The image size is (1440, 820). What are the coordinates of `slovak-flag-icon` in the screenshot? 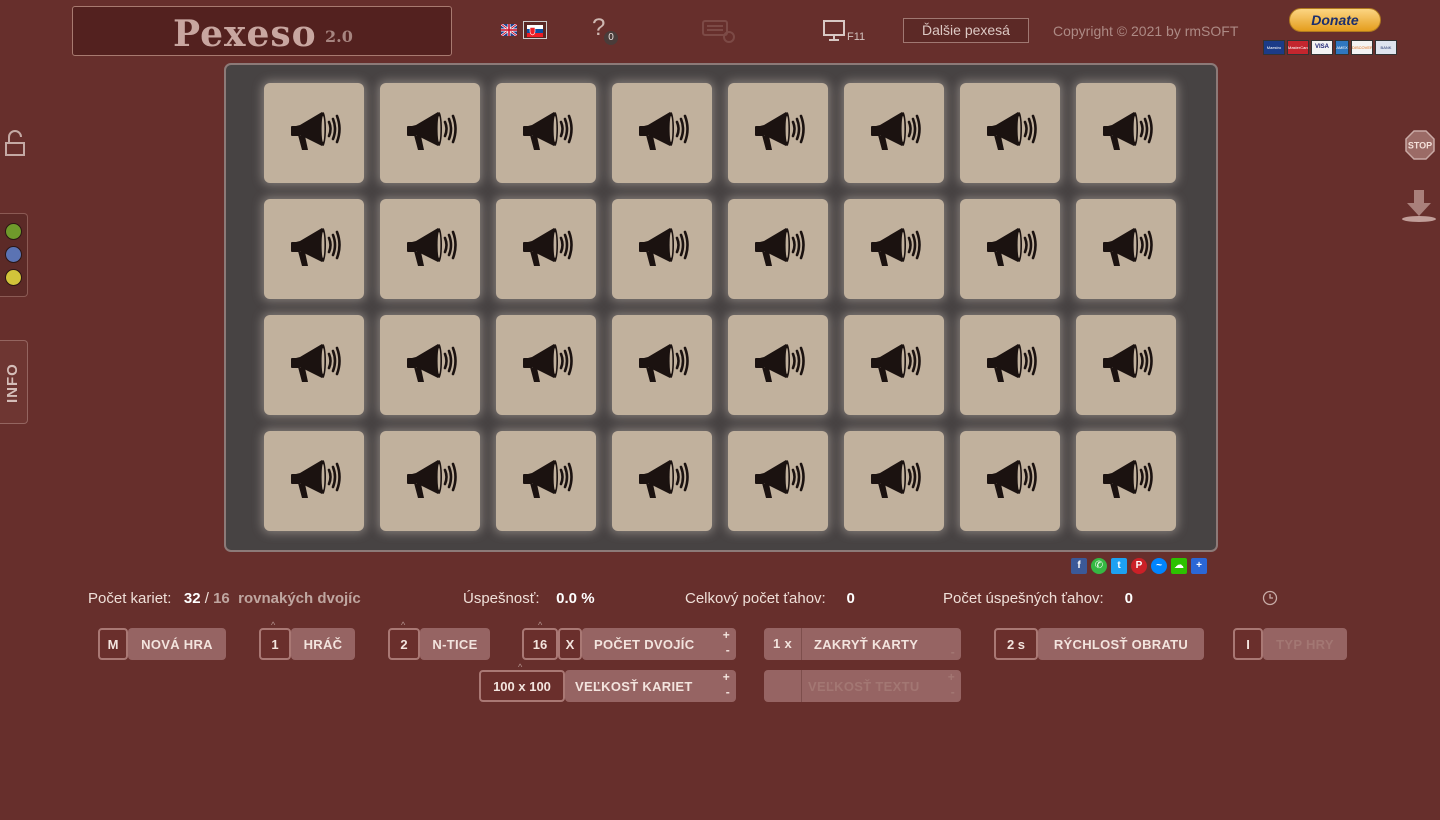 It's located at (535, 30).